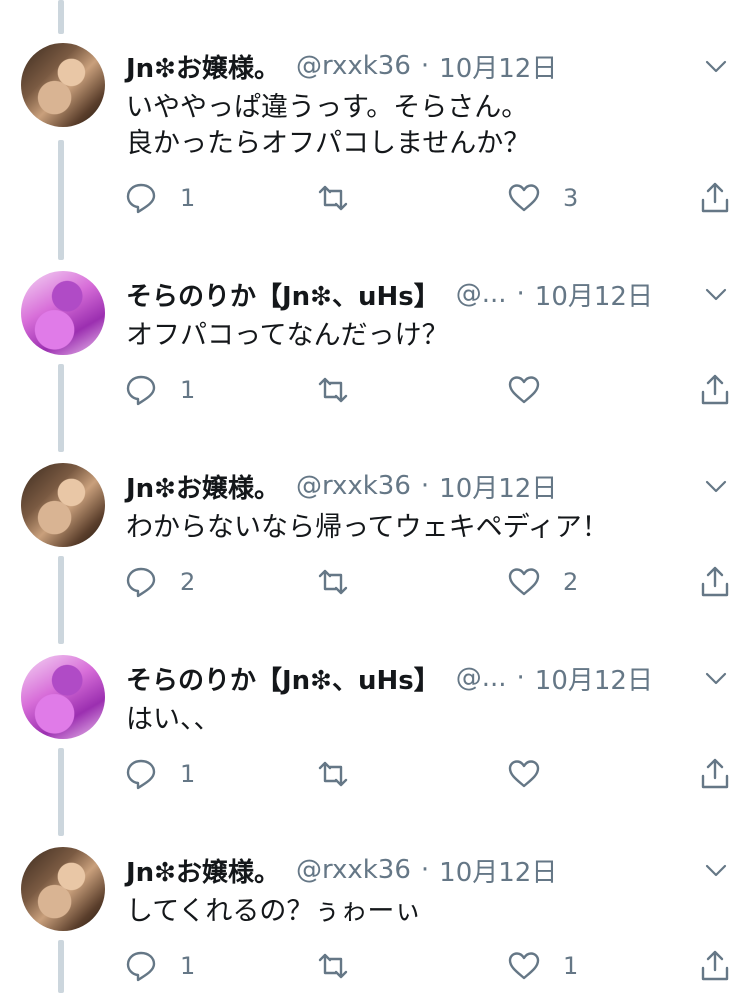  I want to click on tweet-actions: 1 1, so click(375, 966).